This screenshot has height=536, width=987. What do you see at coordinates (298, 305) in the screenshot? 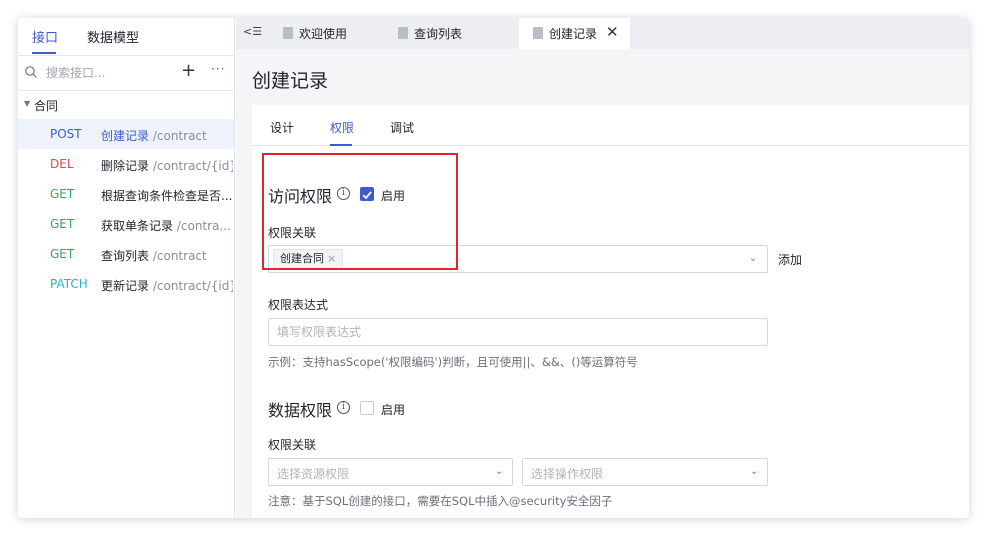
I see `expression-label: 权限表达式` at bounding box center [298, 305].